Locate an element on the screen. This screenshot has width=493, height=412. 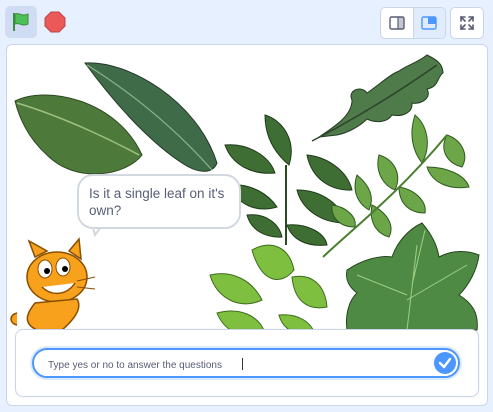
checkmark-icon is located at coordinates (445, 363).